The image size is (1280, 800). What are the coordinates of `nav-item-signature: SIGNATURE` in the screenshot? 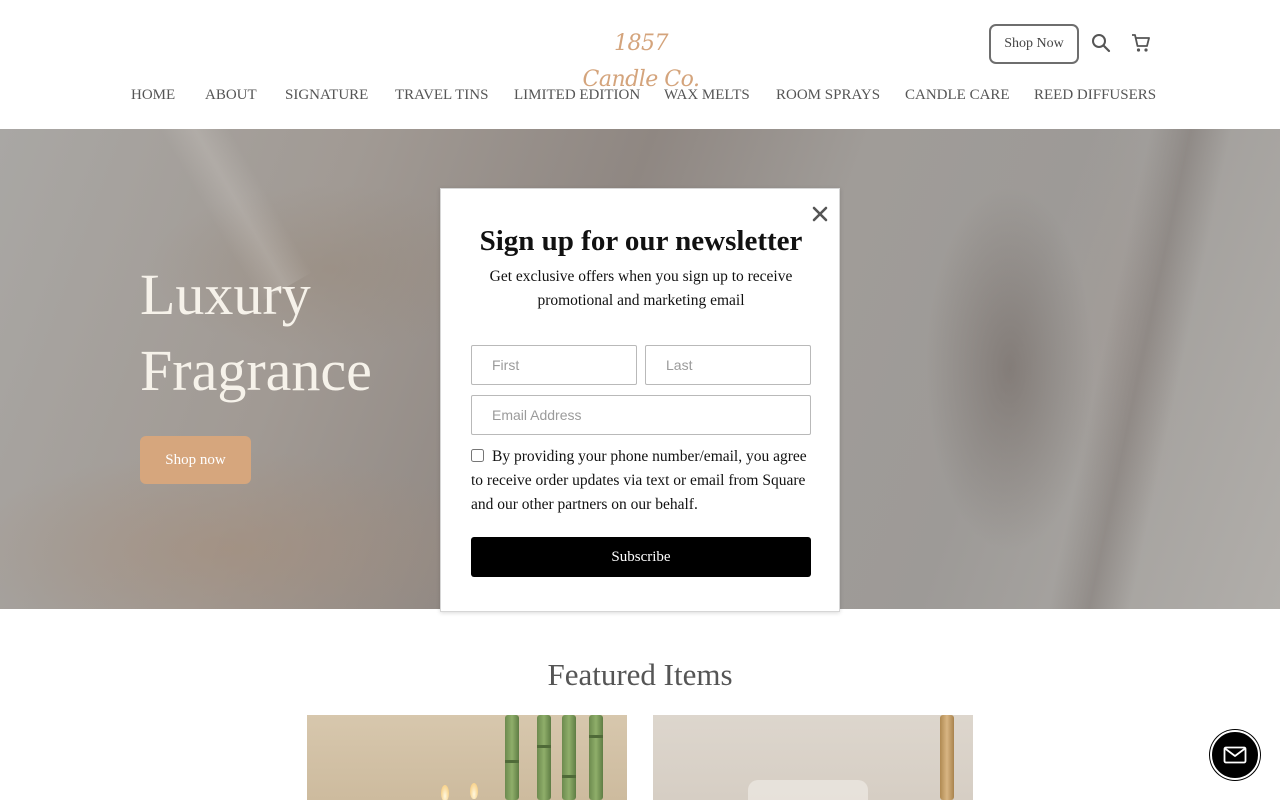 It's located at (326, 95).